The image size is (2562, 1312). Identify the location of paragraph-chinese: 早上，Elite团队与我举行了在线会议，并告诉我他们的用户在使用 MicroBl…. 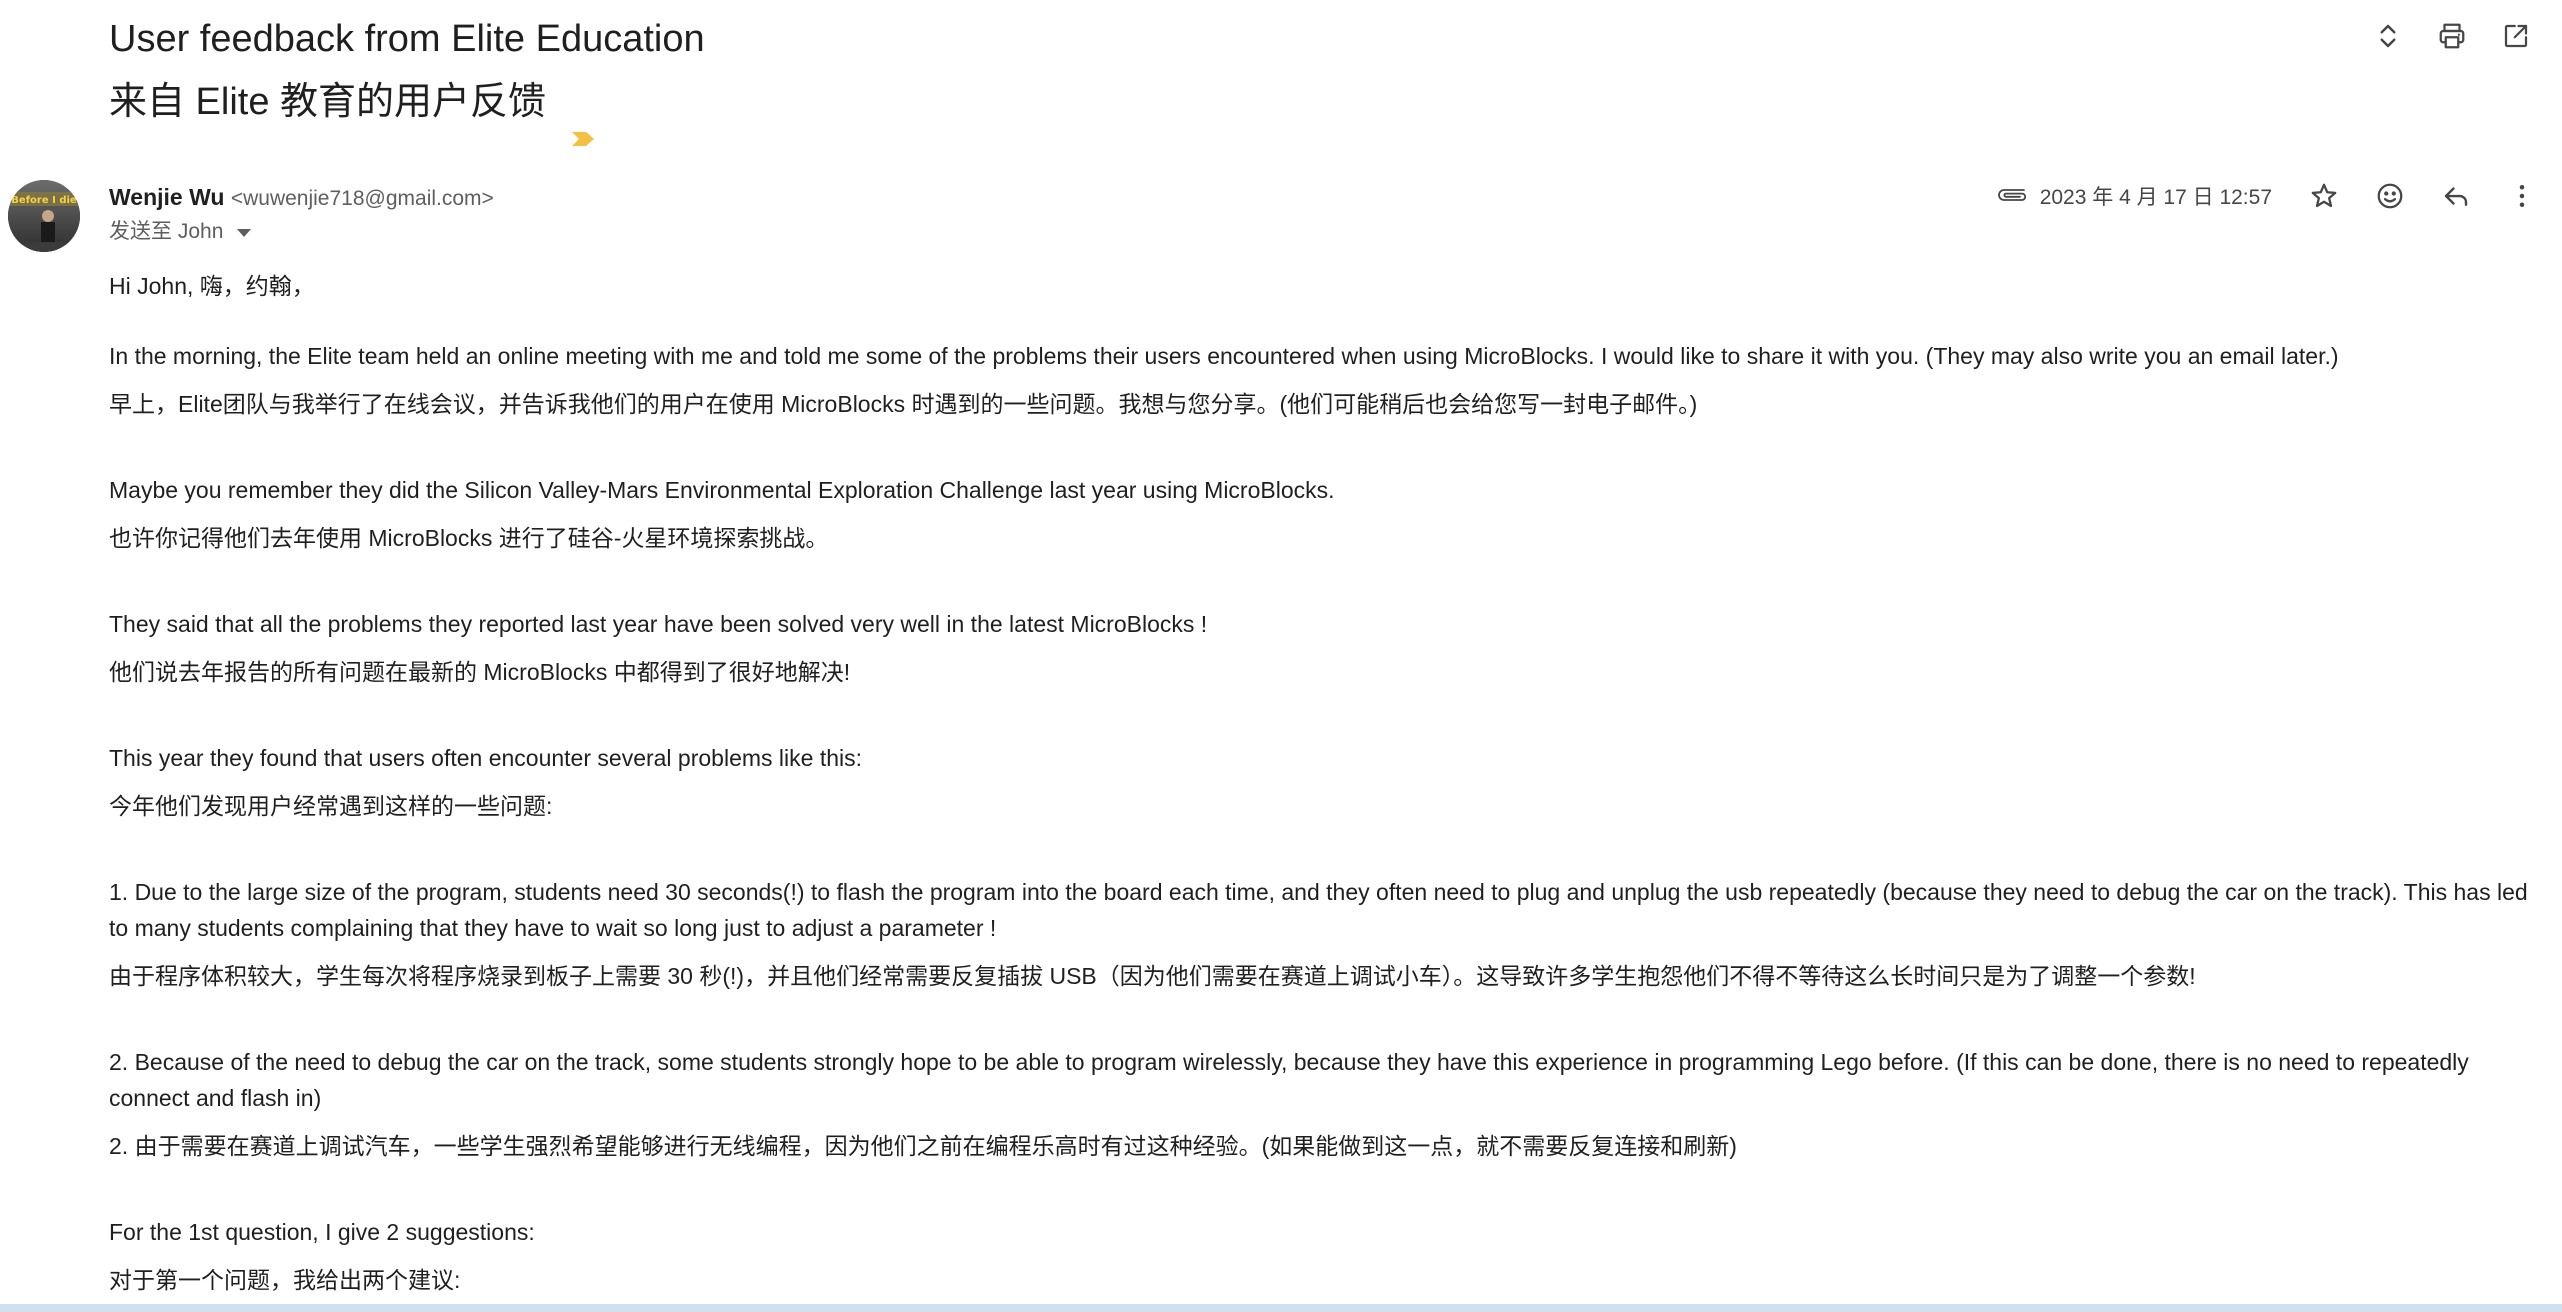
(903, 404).